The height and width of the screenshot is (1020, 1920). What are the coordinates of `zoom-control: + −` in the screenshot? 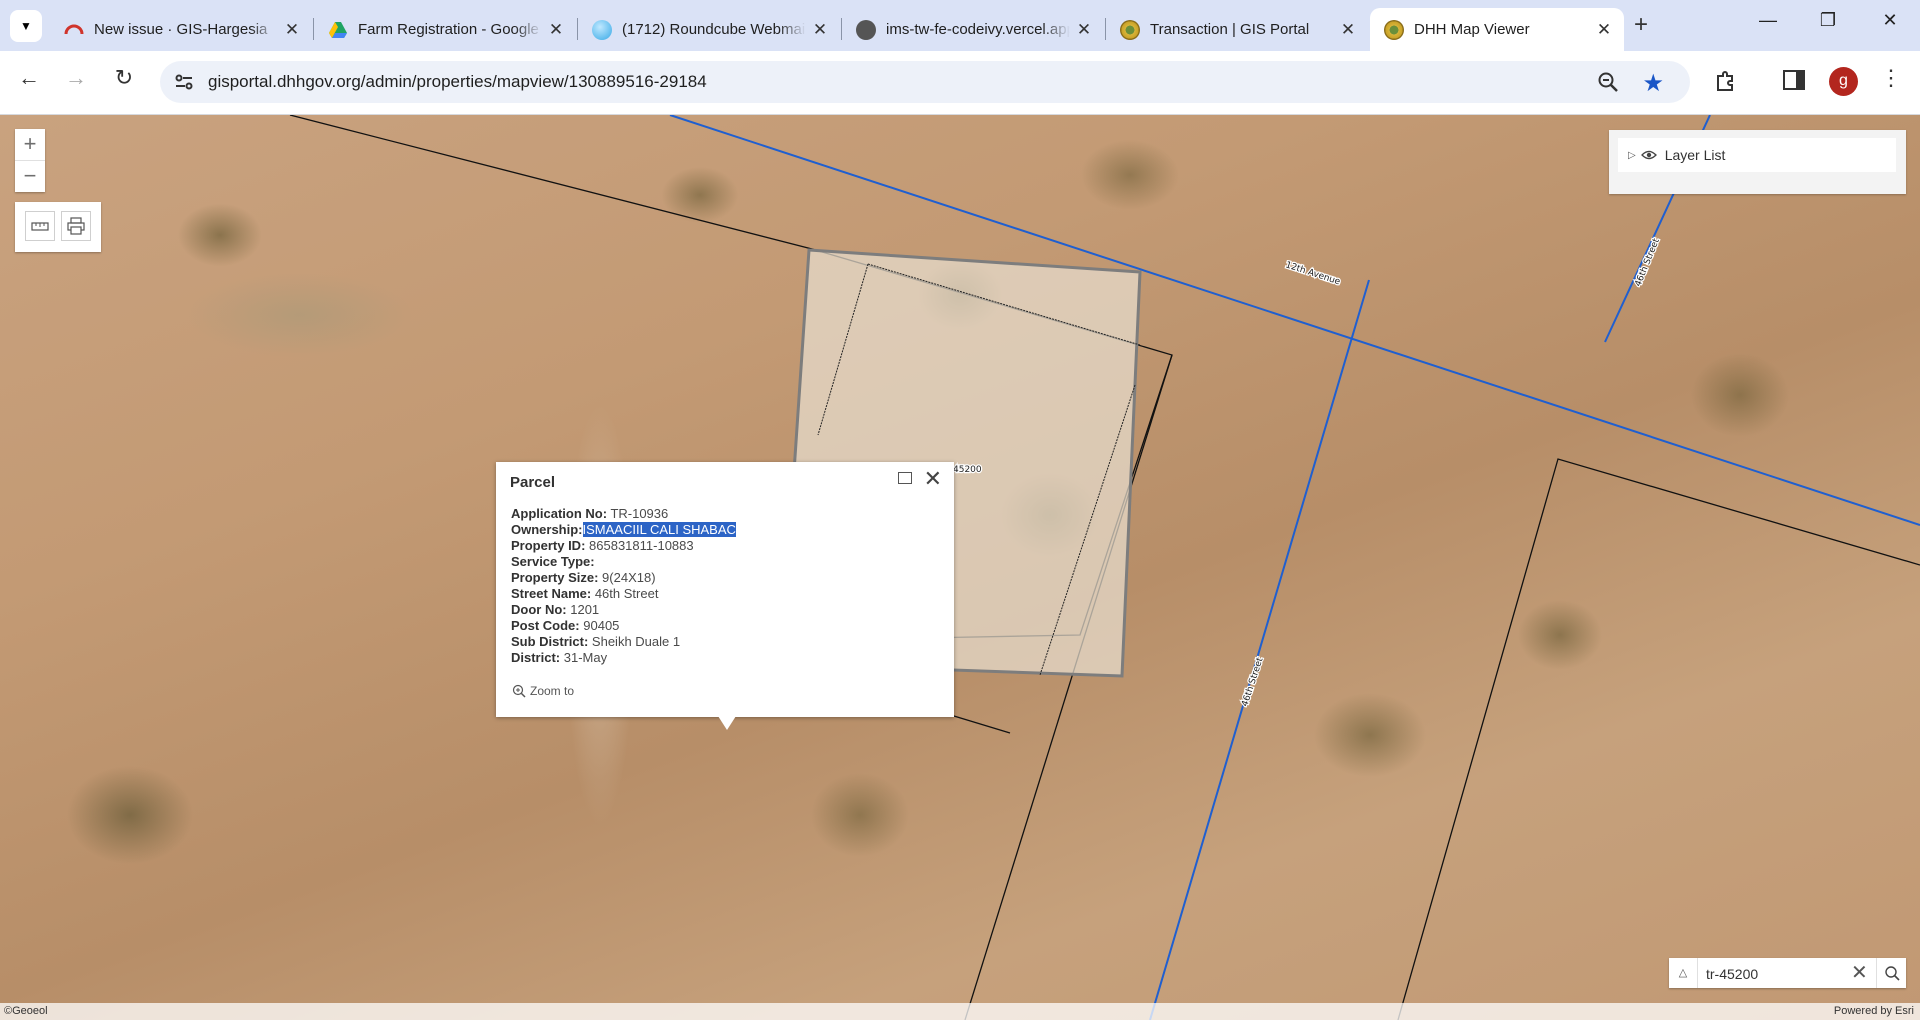 It's located at (30, 160).